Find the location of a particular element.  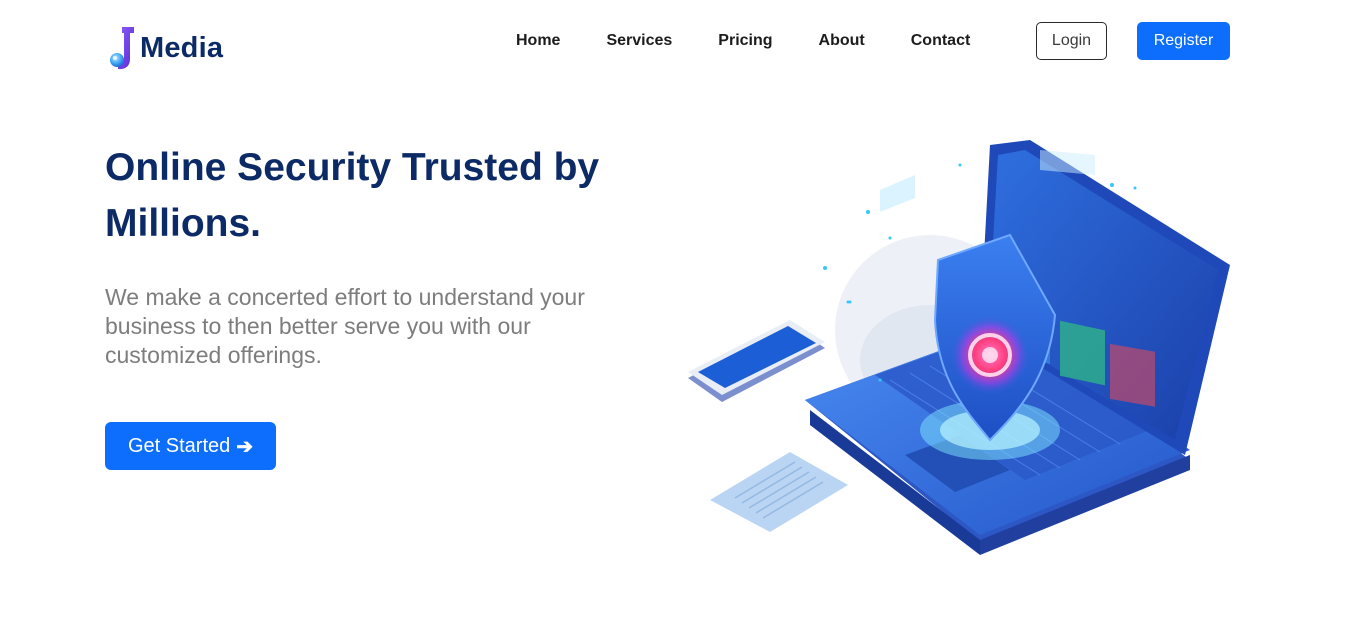

register-button: Register is located at coordinates (1183, 41).